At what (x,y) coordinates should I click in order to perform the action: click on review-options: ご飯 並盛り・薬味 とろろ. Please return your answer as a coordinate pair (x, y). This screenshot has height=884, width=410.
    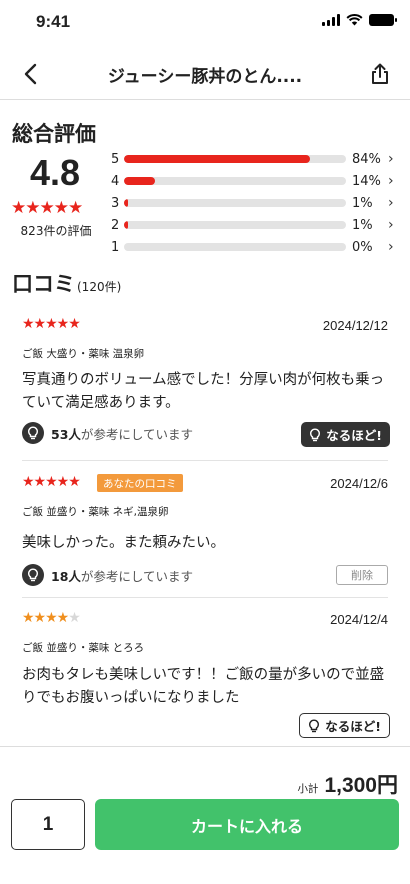
    Looking at the image, I should click on (83, 648).